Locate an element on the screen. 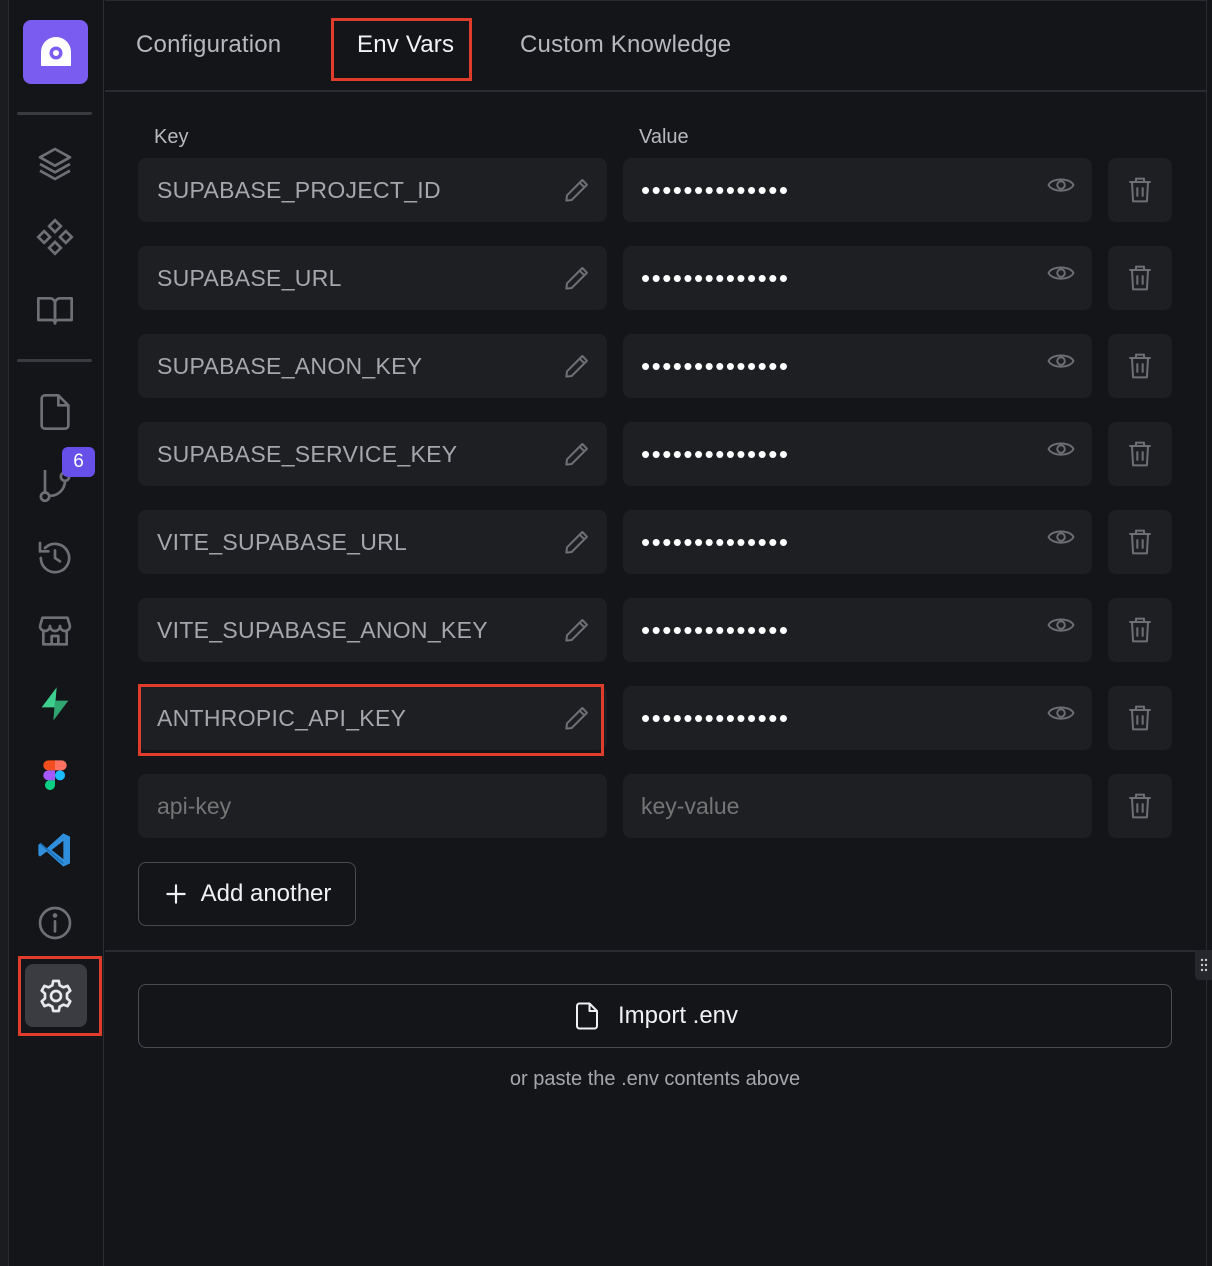 Image resolution: width=1212 pixels, height=1266 pixels. app-logo is located at coordinates (55, 52).